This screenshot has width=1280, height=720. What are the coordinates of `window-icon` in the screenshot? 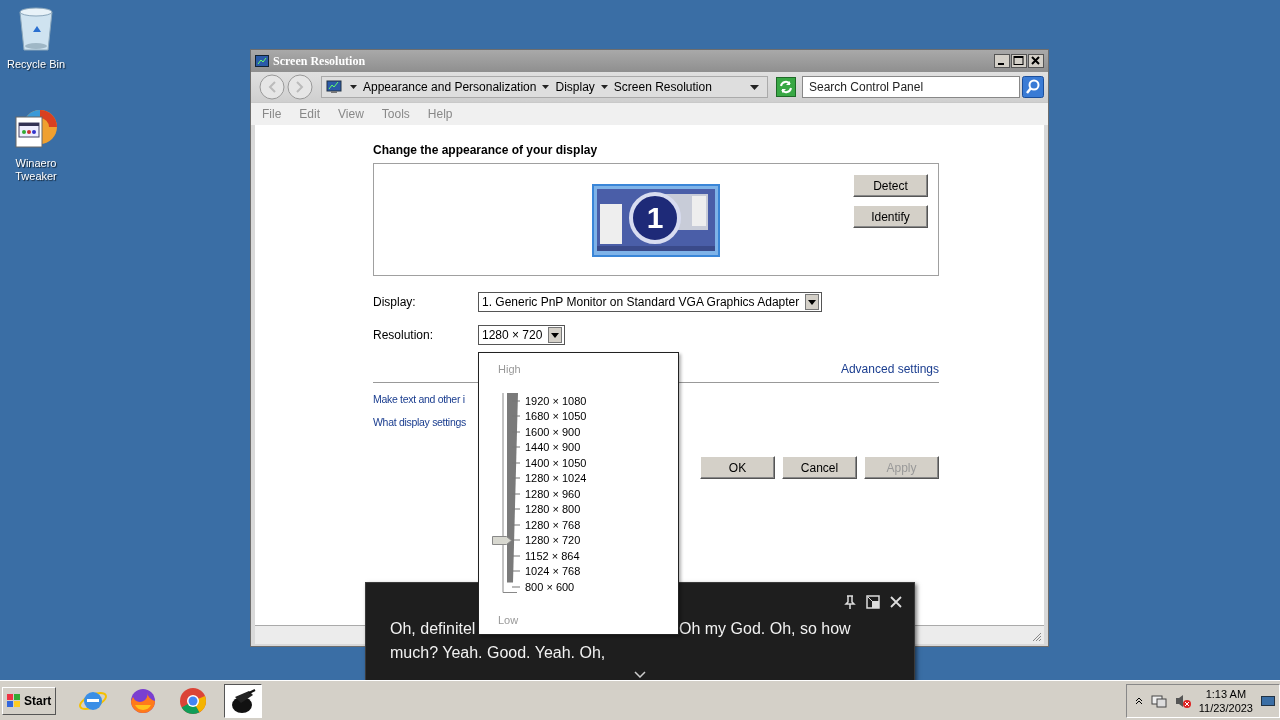 It's located at (262, 61).